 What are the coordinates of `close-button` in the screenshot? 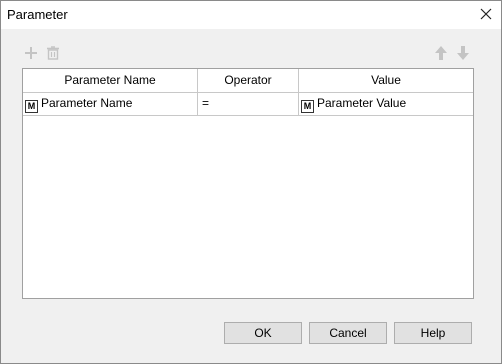 It's located at (486, 15).